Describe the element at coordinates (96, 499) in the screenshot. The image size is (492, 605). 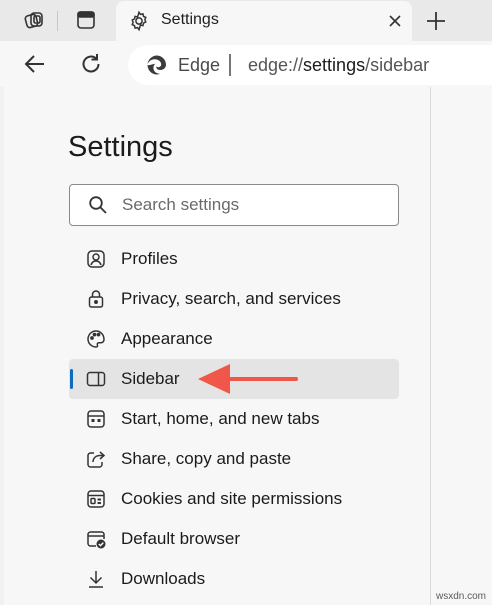
I see `cookies-permissions-icon` at that location.